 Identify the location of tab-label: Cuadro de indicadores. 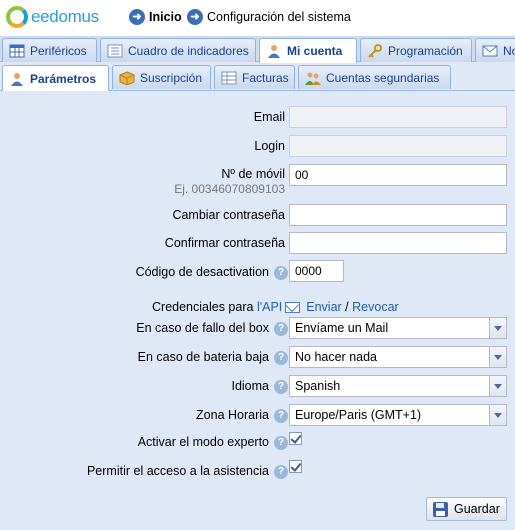
(188, 50).